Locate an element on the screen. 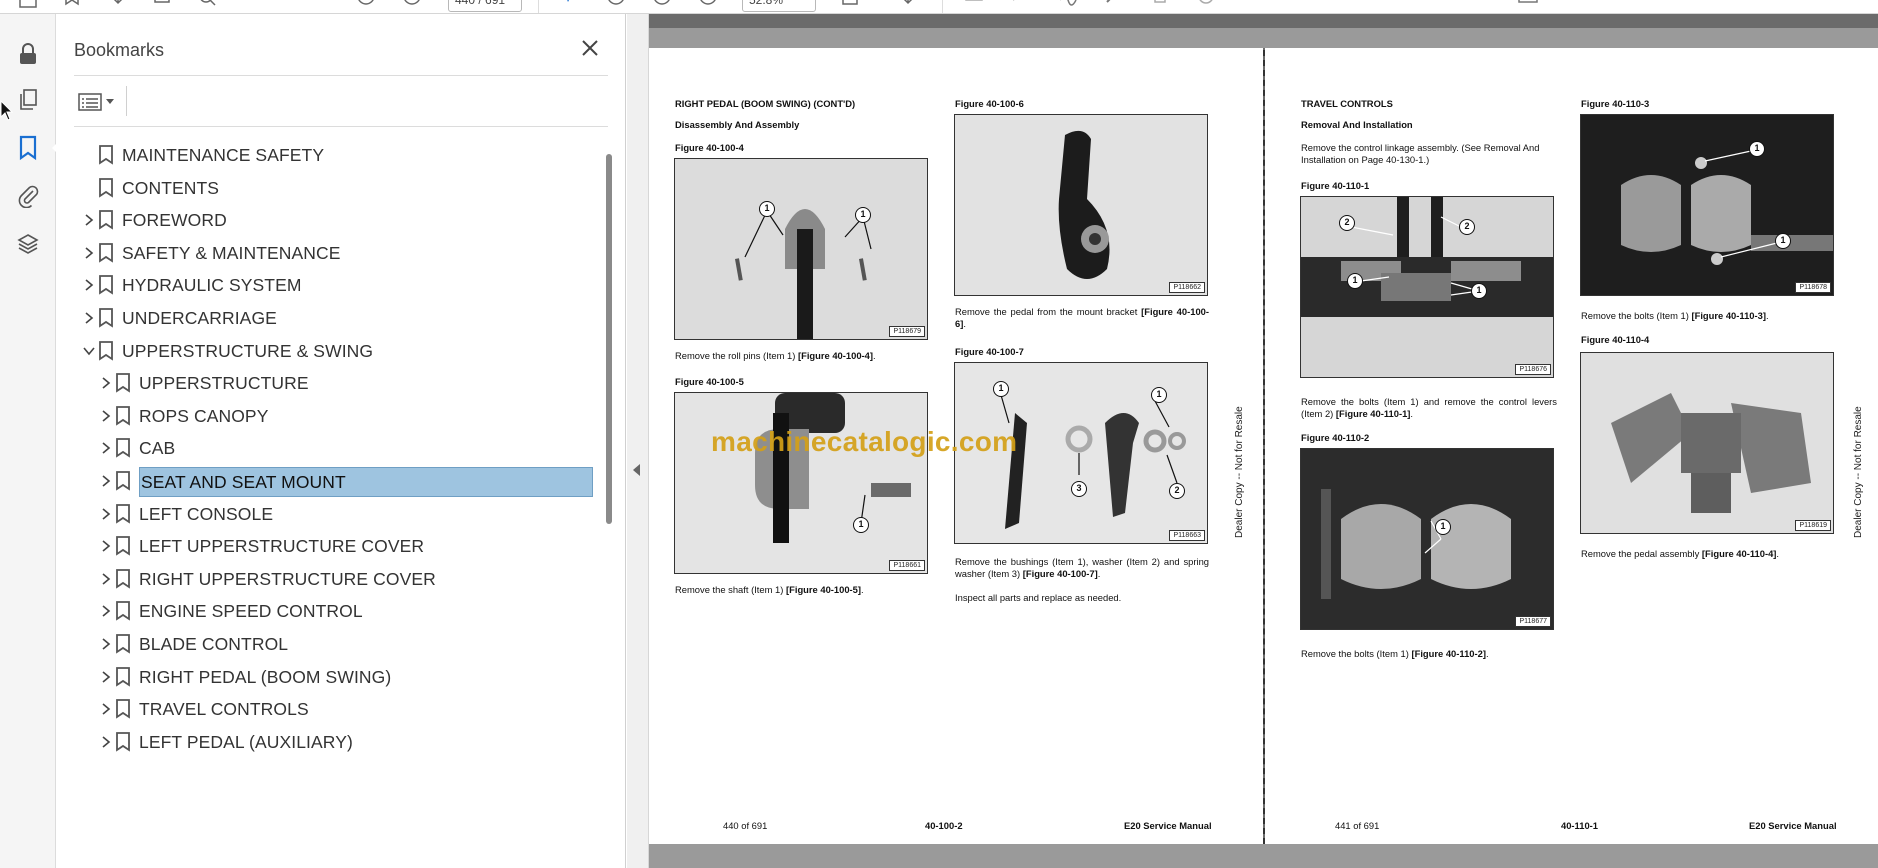 This screenshot has width=1878, height=868. highlight-icon is located at coordinates (1020, 5).